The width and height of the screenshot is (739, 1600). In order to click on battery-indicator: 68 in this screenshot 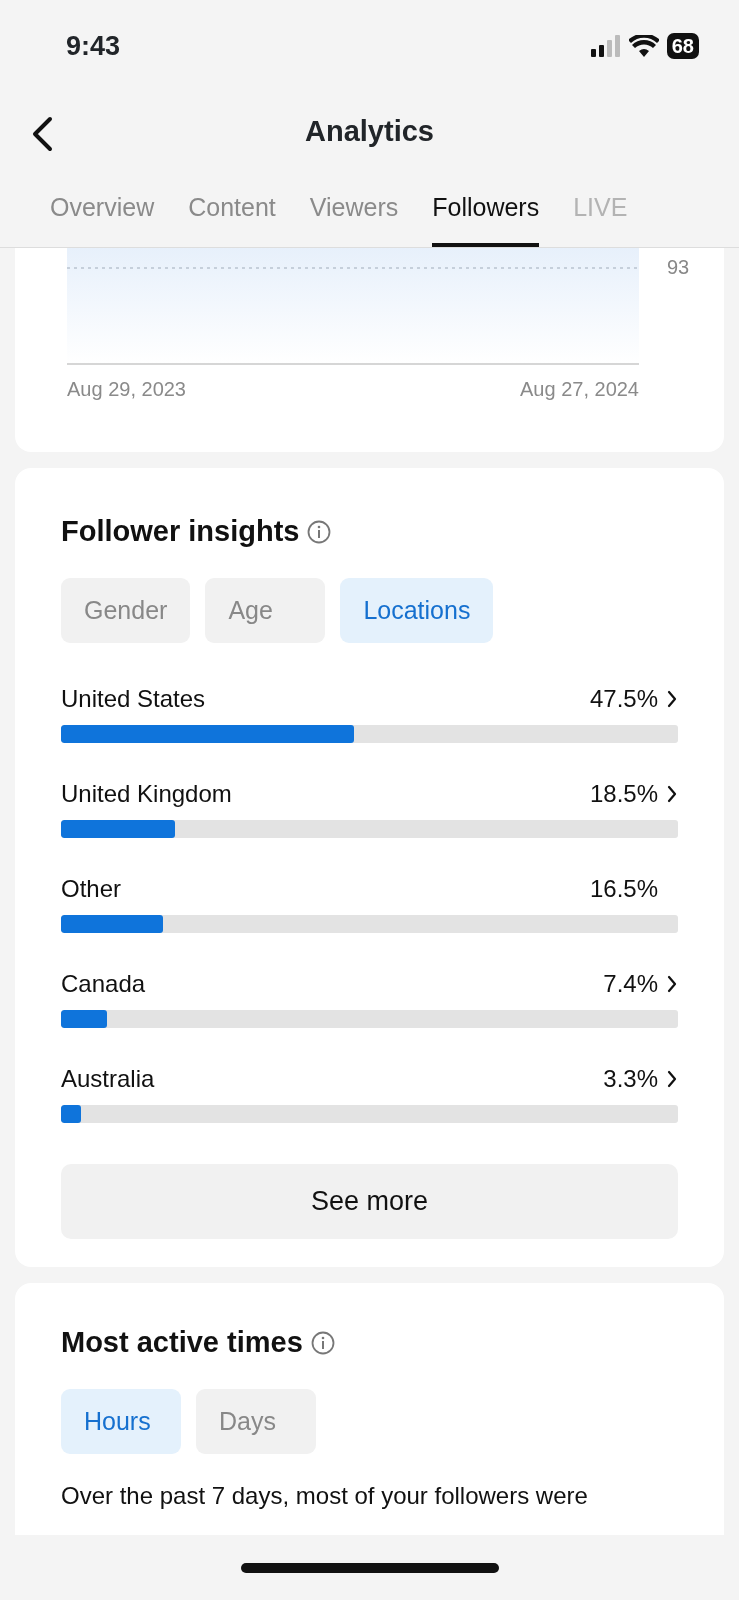, I will do `click(682, 46)`.